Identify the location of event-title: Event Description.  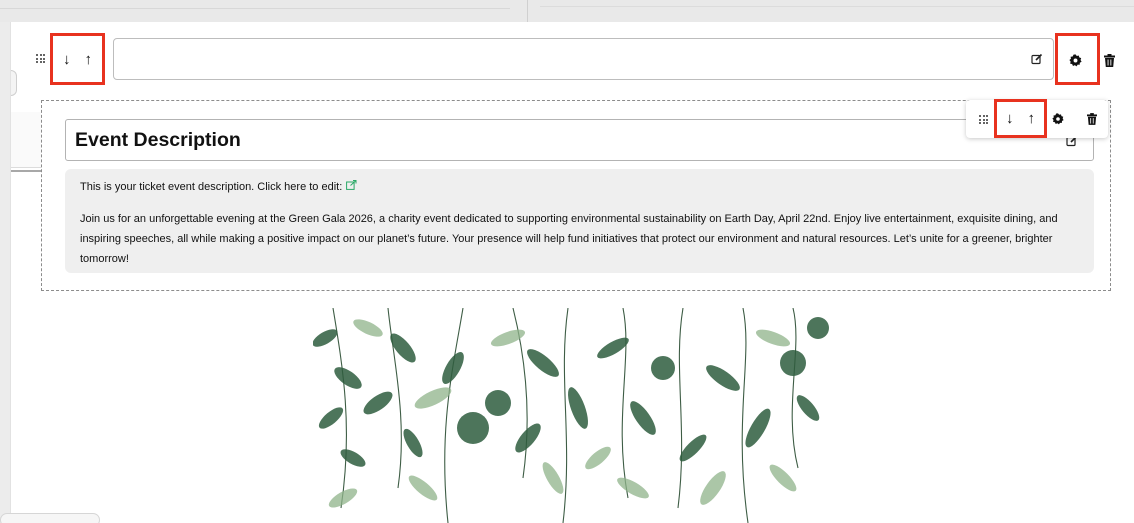
(158, 140).